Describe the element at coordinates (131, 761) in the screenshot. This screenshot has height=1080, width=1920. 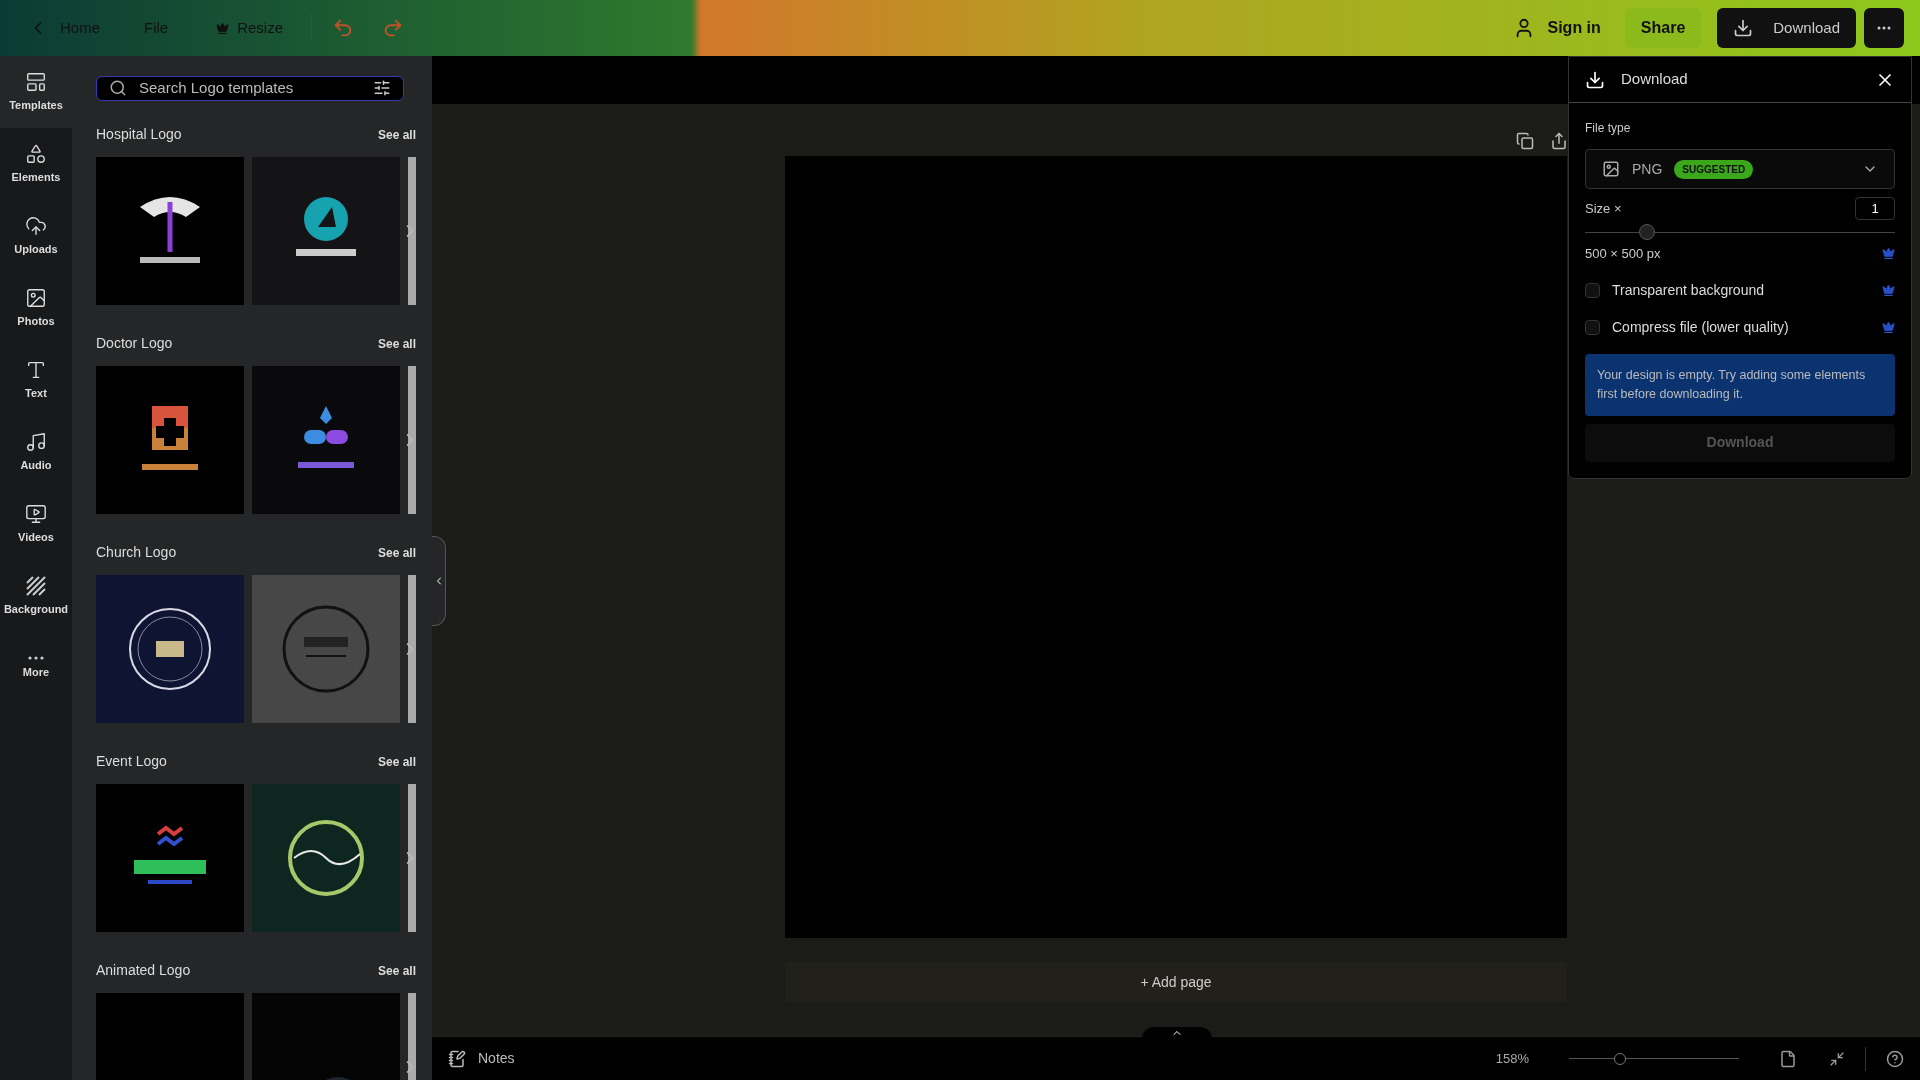
I see `section-title: Event Logo` at that location.